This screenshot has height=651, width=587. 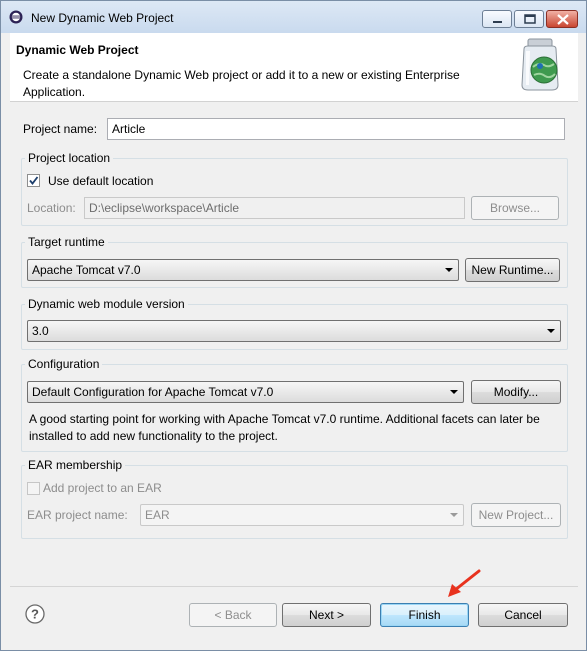 I want to click on location-input: D:\eclipse\workspace\Article, so click(x=274, y=208).